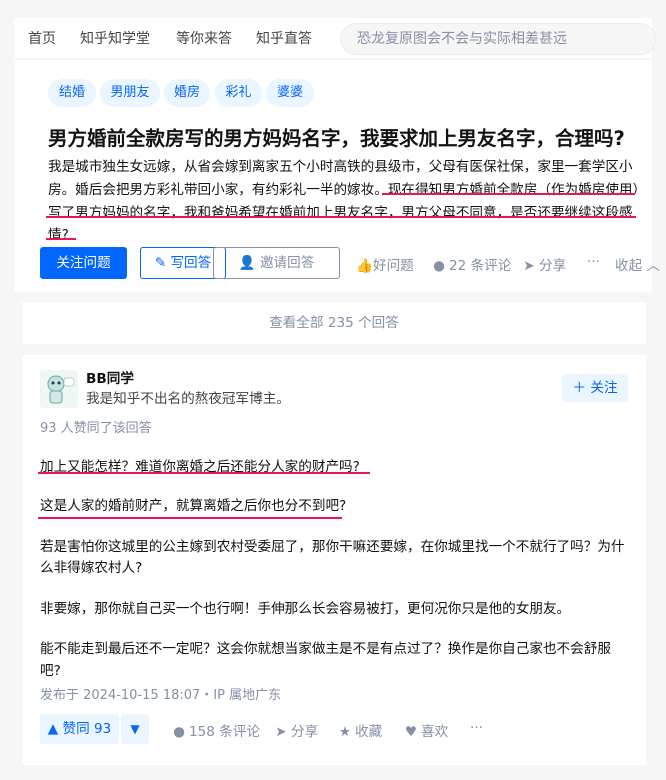 This screenshot has width=666, height=780. What do you see at coordinates (296, 730) in the screenshot?
I see `answer-share-button: ➤ 分享` at bounding box center [296, 730].